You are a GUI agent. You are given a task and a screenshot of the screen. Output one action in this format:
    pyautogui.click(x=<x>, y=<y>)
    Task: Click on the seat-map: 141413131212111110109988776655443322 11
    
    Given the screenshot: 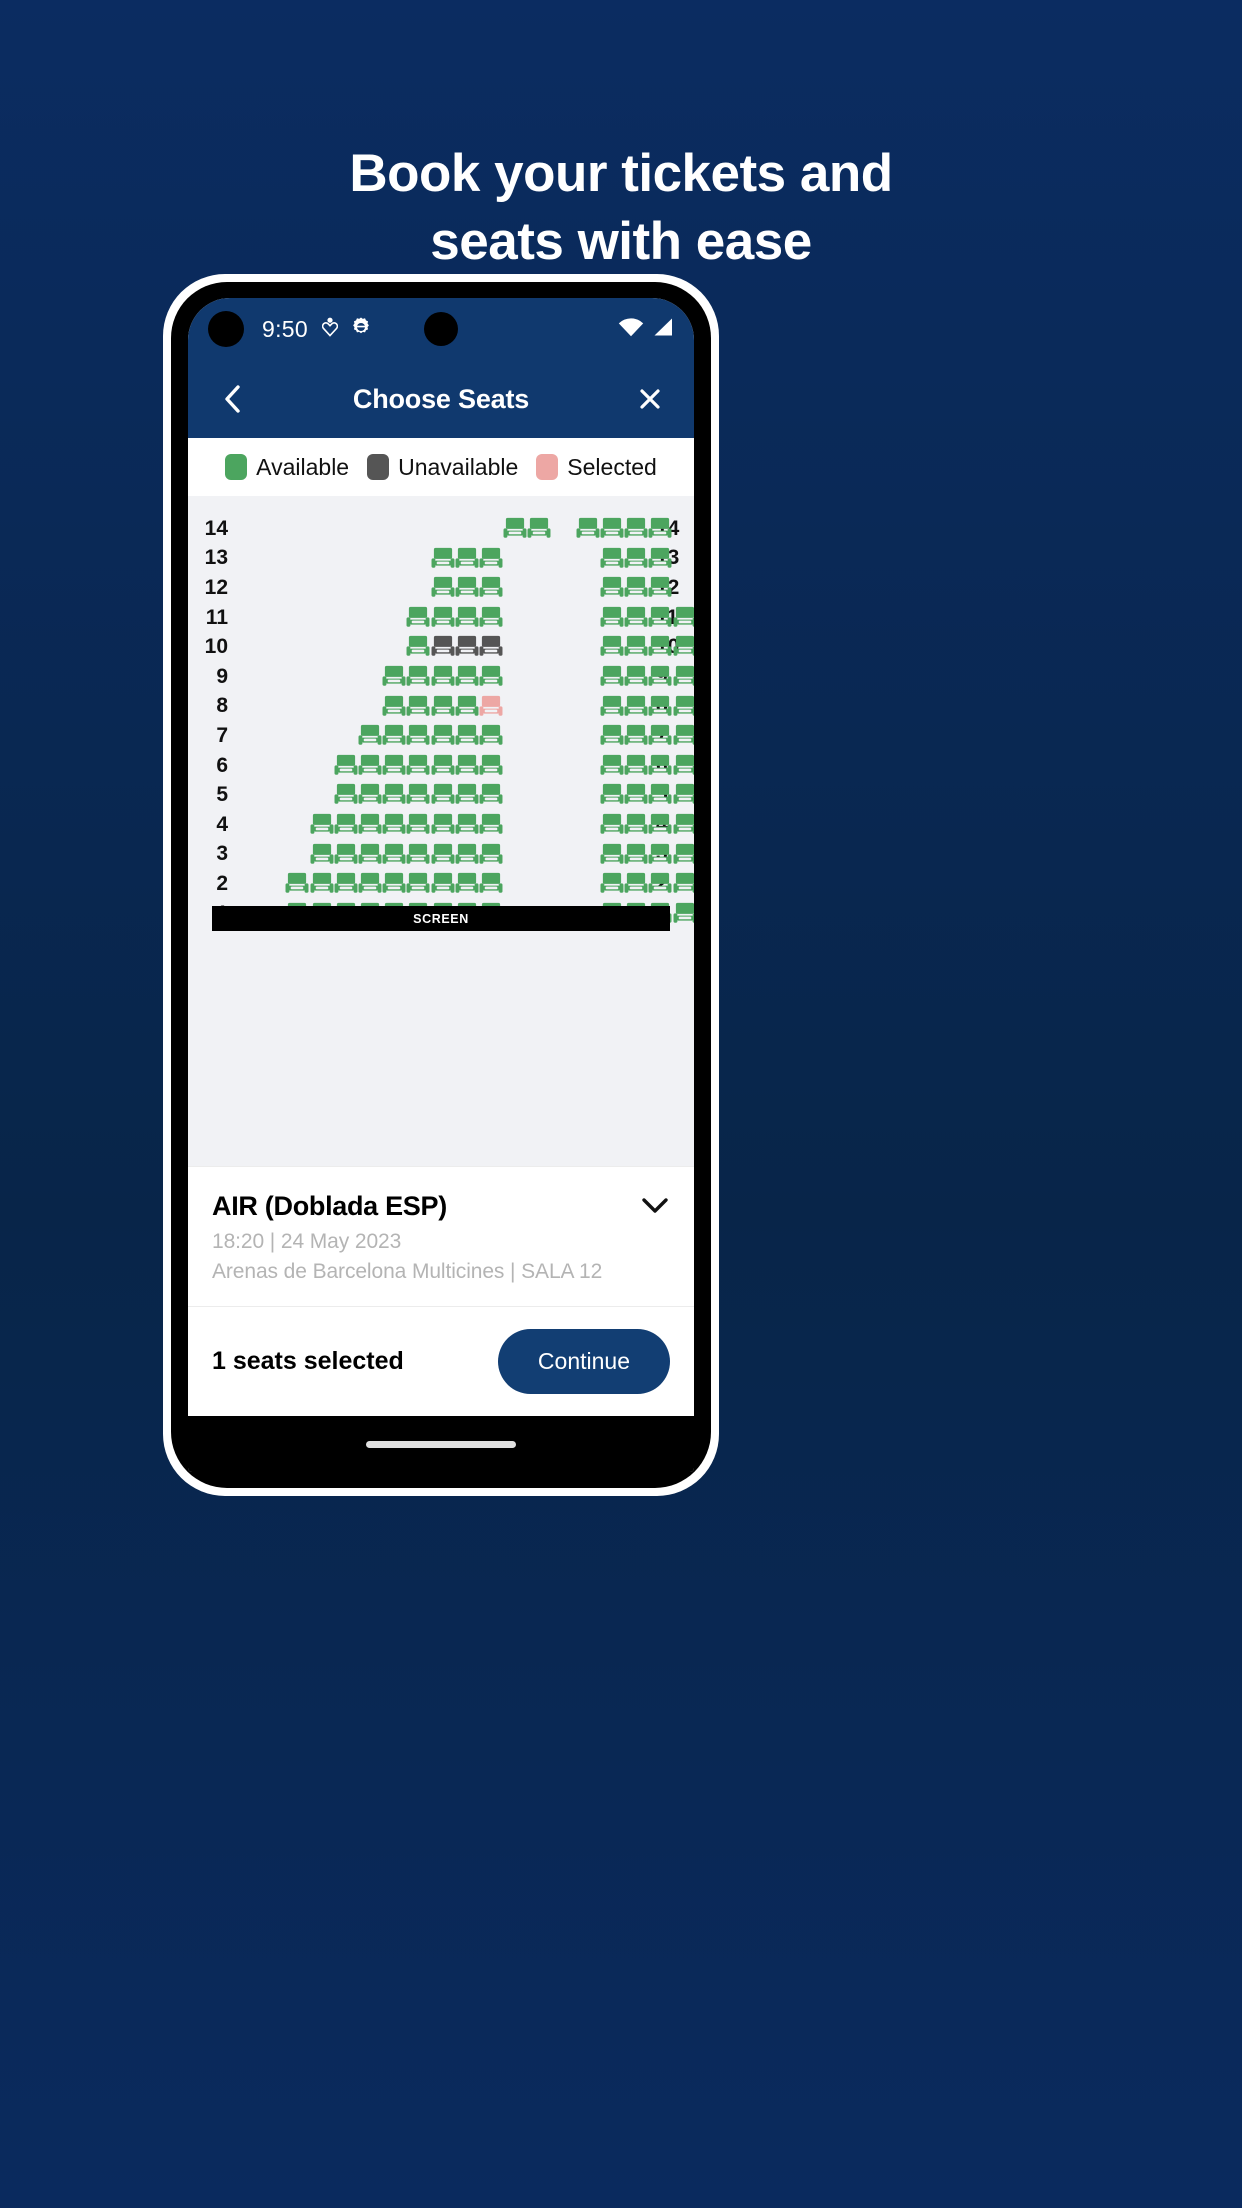 What is the action you would take?
    pyautogui.click(x=441, y=712)
    